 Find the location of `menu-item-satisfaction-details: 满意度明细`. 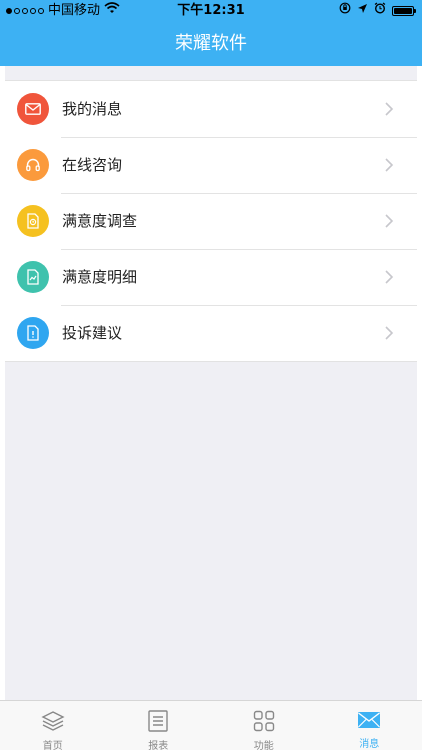

menu-item-satisfaction-details: 满意度明细 is located at coordinates (211, 277).